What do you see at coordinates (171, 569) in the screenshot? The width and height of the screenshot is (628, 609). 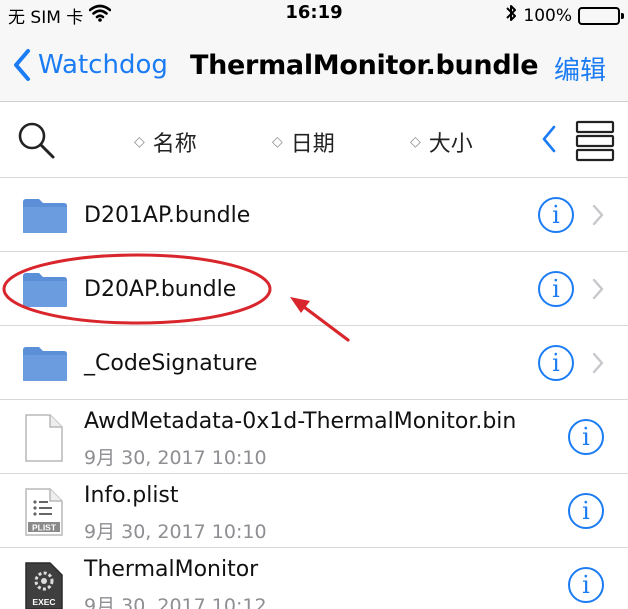 I see `file-name: ThermalMonitor` at bounding box center [171, 569].